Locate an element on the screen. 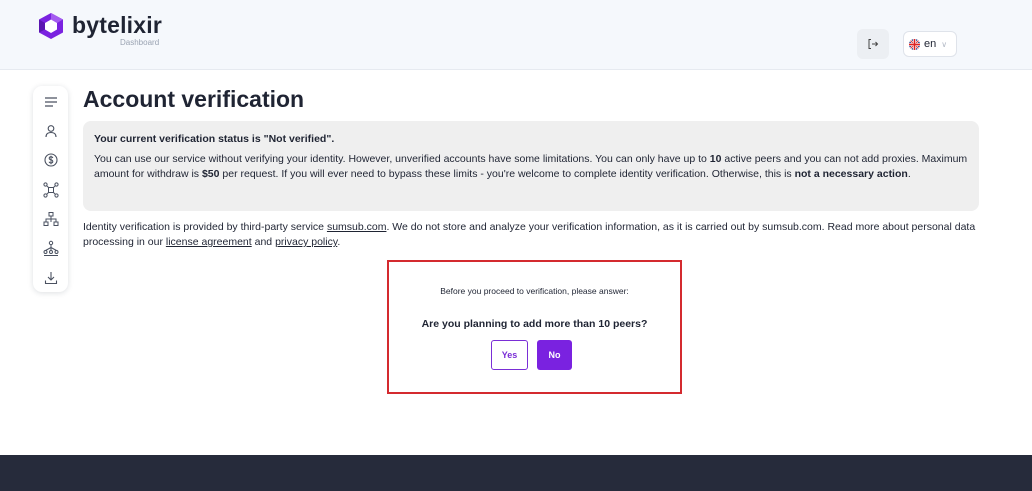 This screenshot has height=491, width=1032. peers-network-icon is located at coordinates (50, 189).